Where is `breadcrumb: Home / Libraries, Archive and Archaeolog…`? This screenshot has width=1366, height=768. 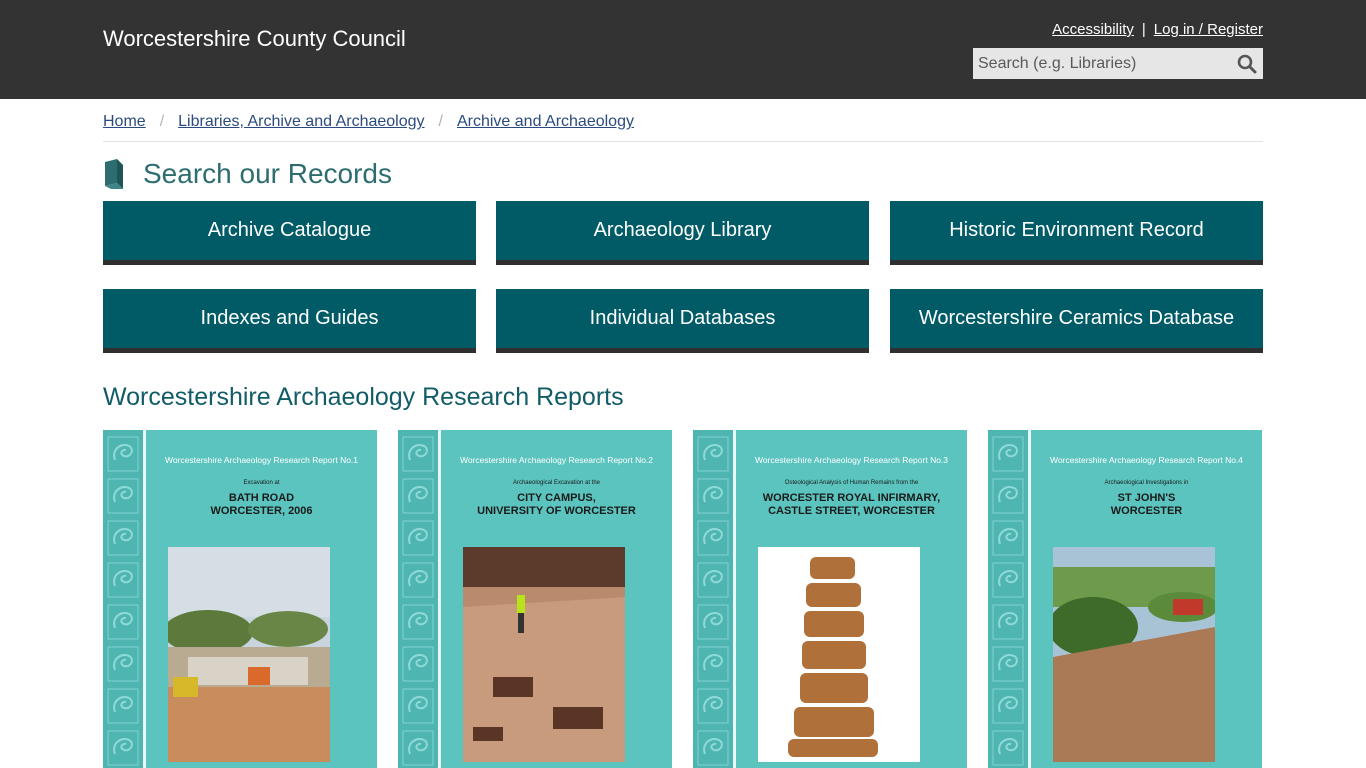 breadcrumb: Home / Libraries, Archive and Archaeolog… is located at coordinates (683, 127).